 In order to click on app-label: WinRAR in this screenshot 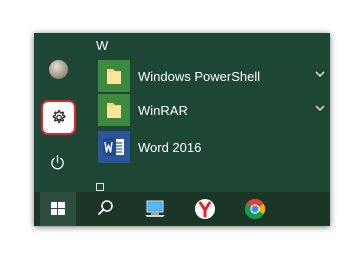, I will do `click(163, 110)`.